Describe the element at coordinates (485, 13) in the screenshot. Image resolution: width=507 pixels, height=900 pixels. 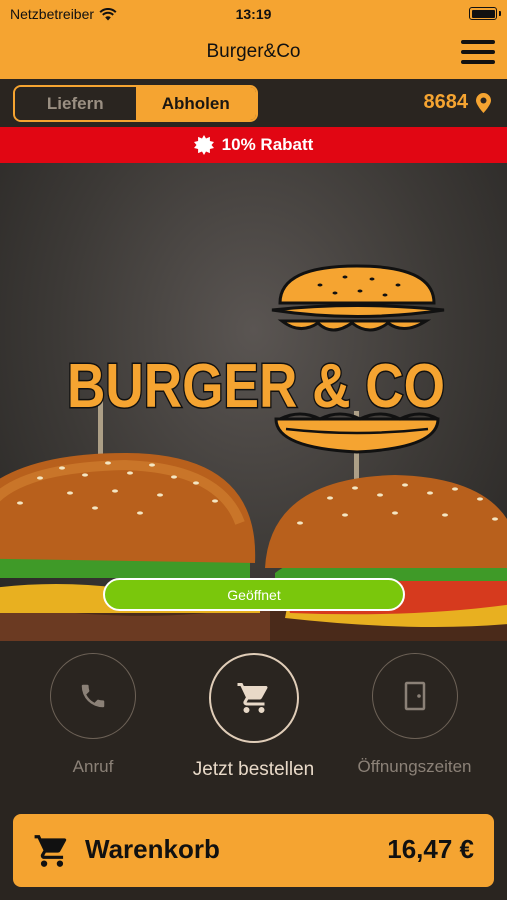
I see `battery-icon` at that location.